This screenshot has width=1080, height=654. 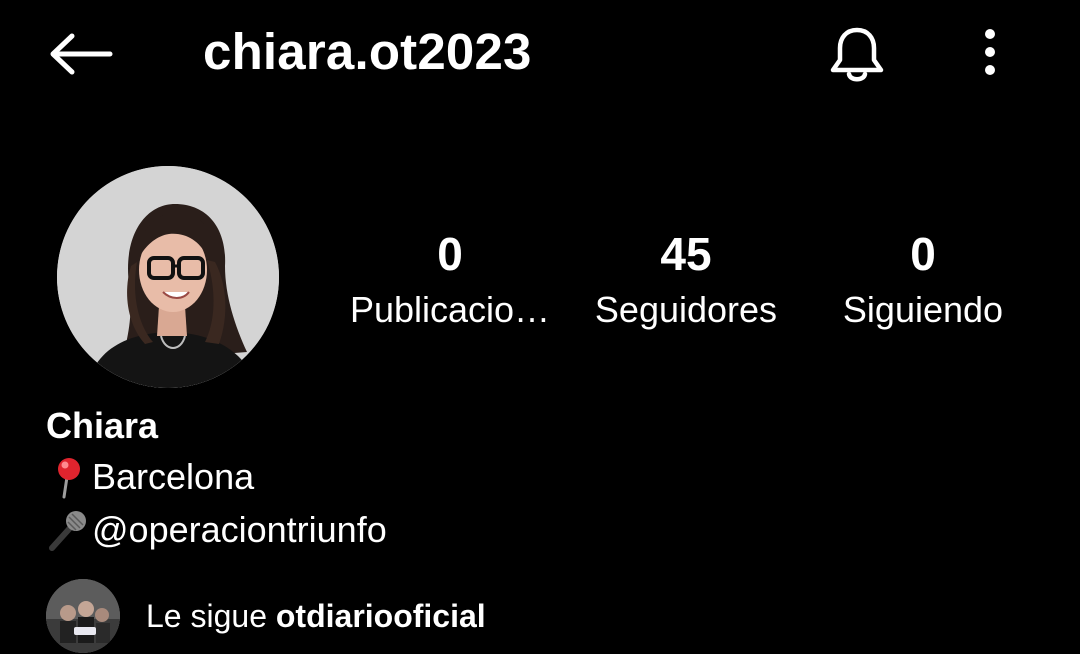 I want to click on bio-line-link: @operaciontriunfo, so click(x=216, y=530).